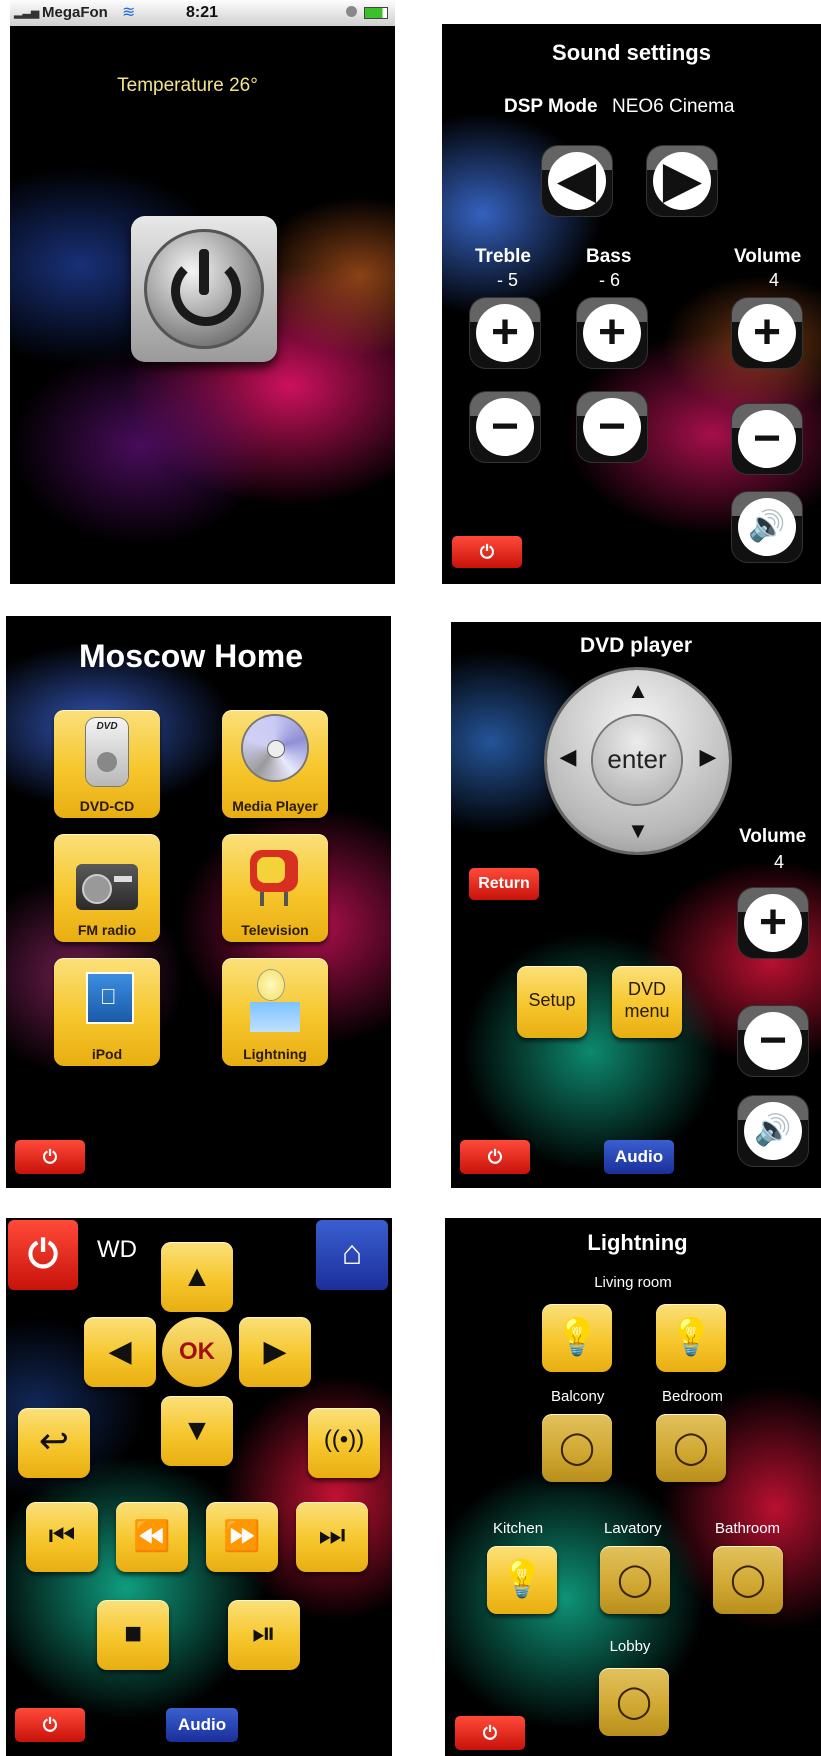 This screenshot has width=821, height=1756. I want to click on setup-button: Setup, so click(552, 1002).